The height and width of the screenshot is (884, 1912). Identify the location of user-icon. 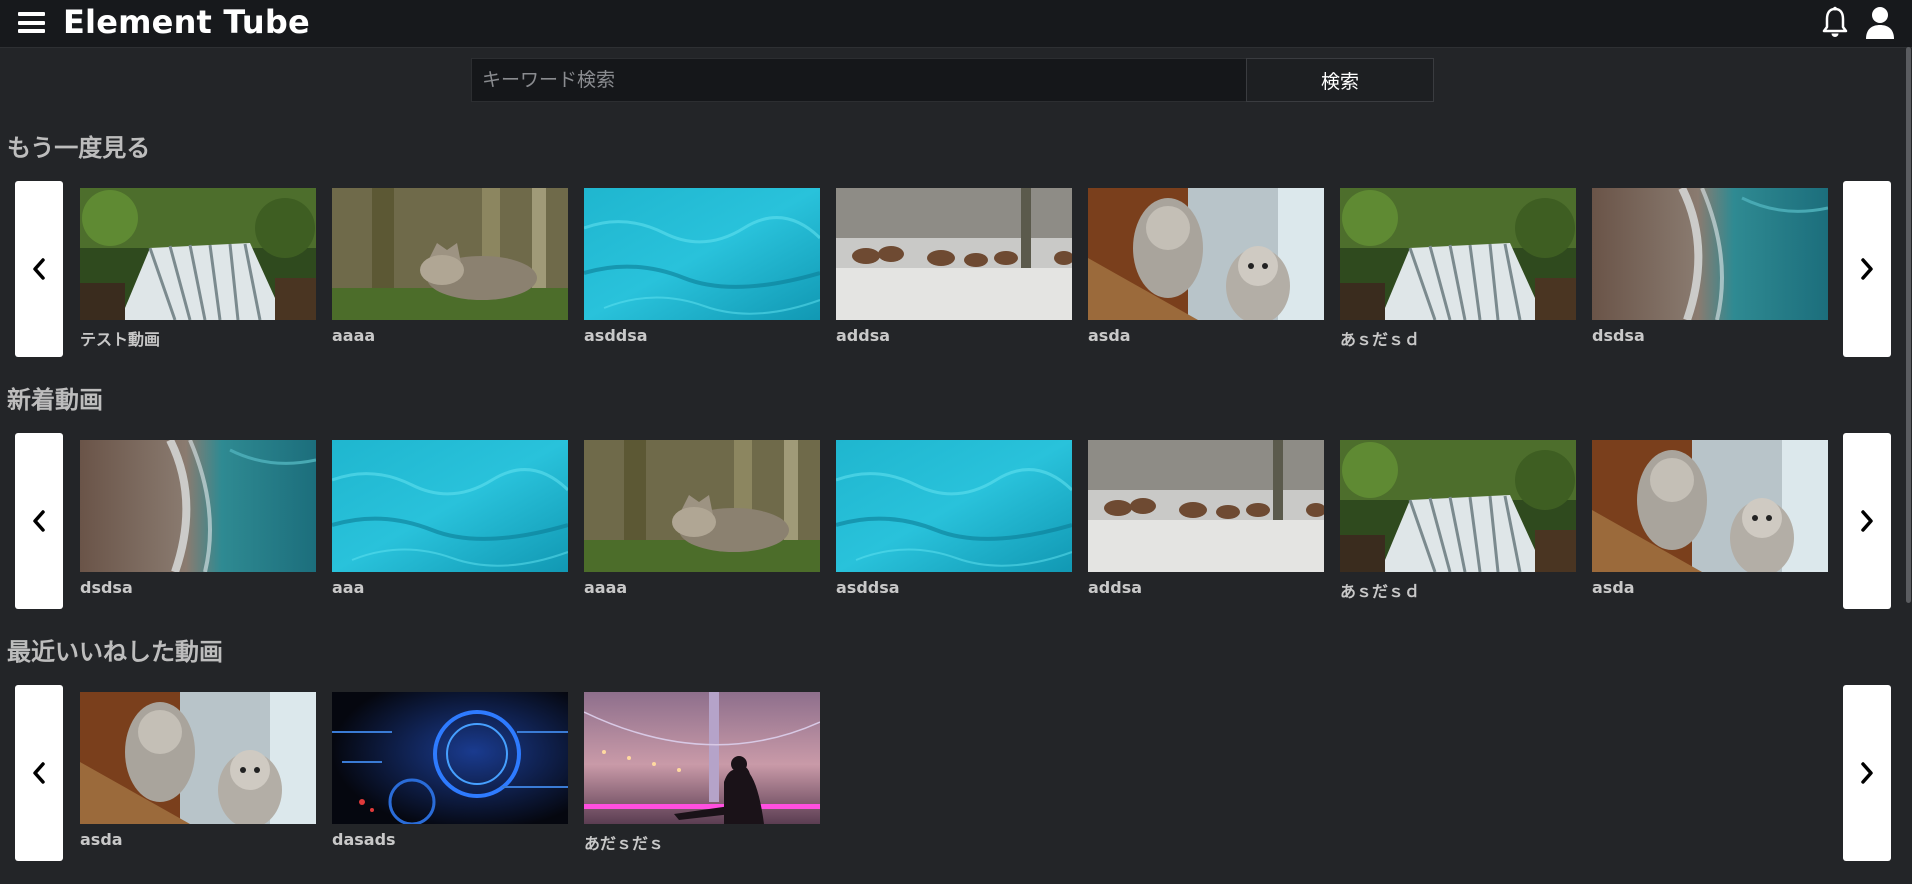
(1880, 23).